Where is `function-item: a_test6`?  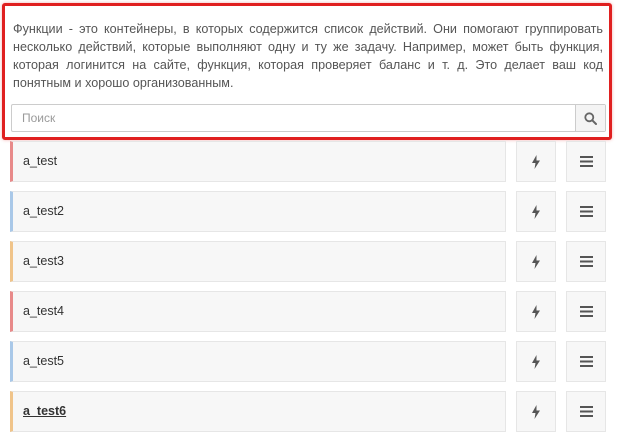
function-item: a_test6 is located at coordinates (258, 411).